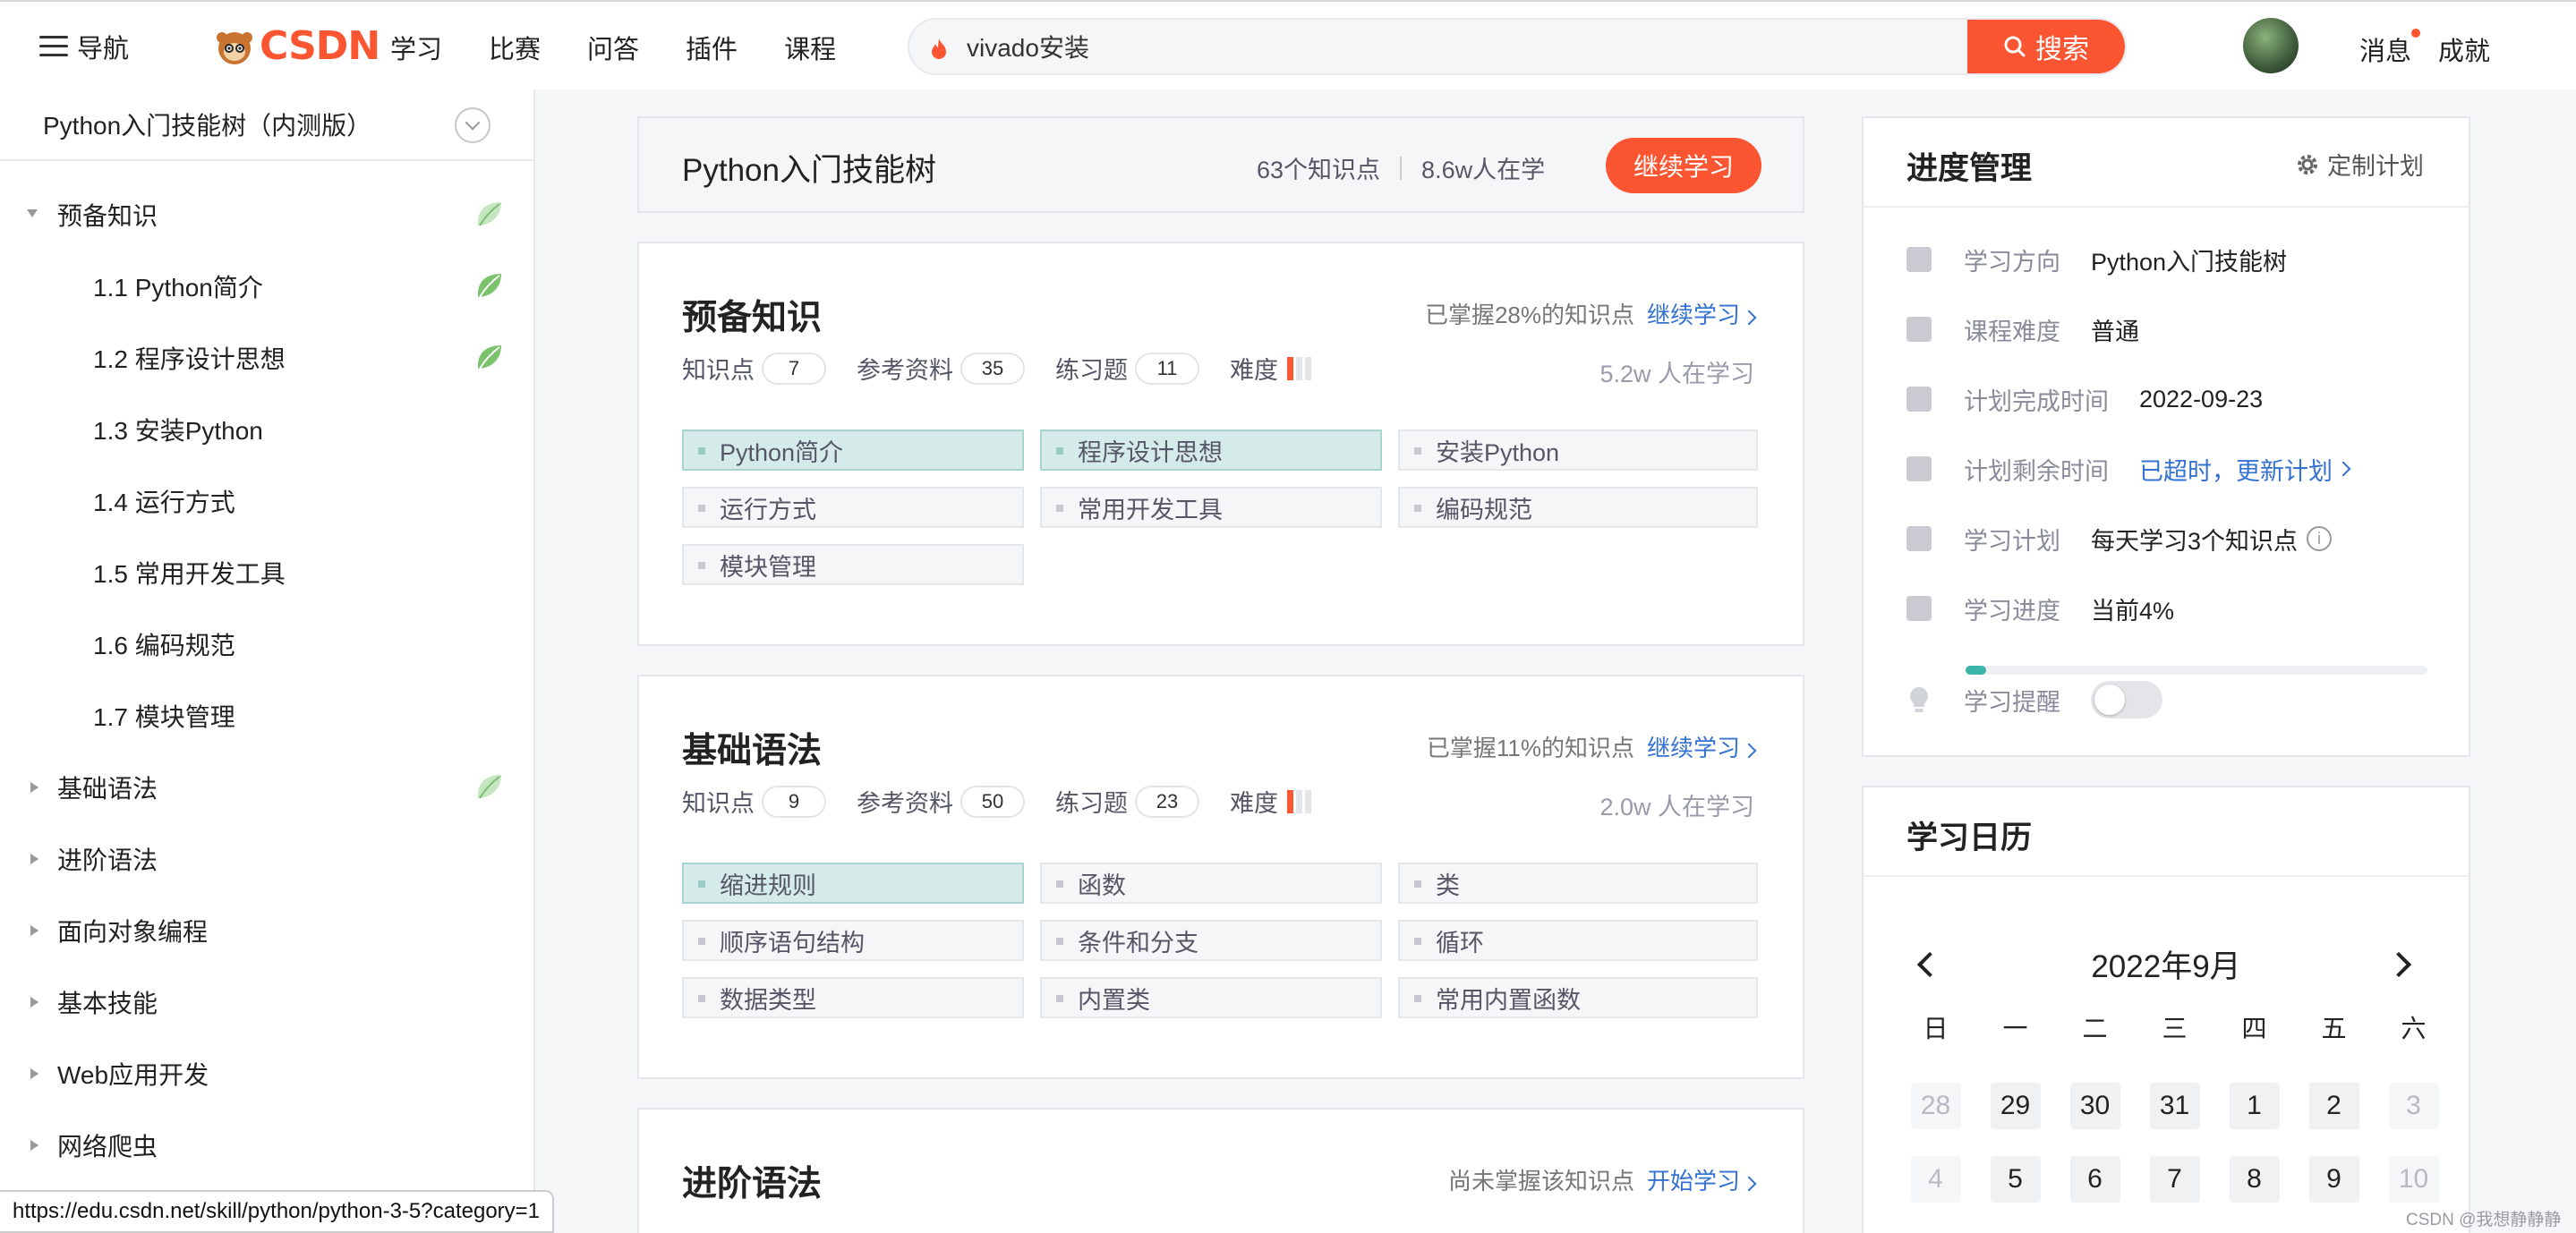  I want to click on knowledge-tag: 模块管理, so click(853, 564).